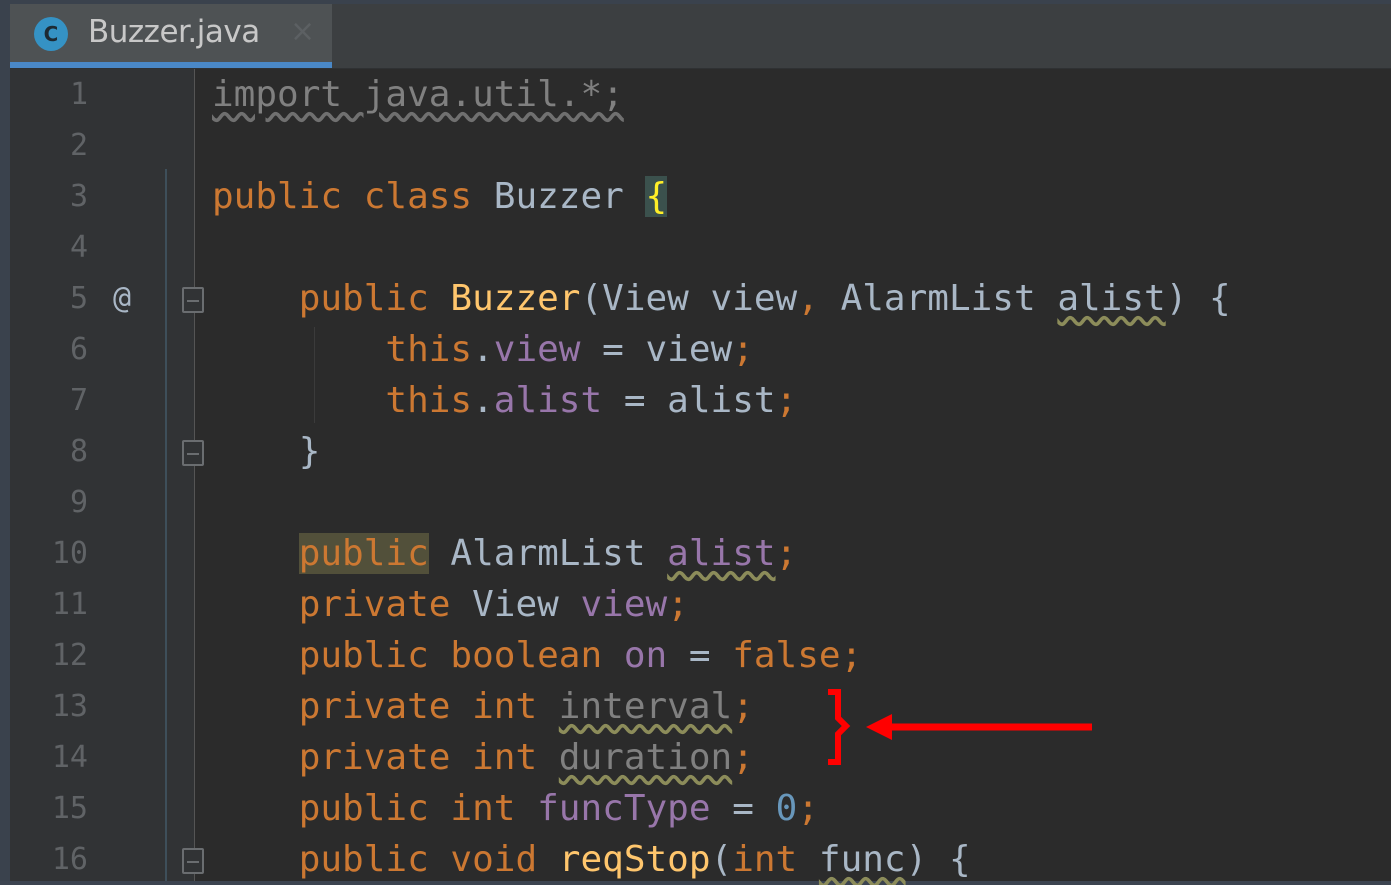 Image resolution: width=1391 pixels, height=885 pixels. Describe the element at coordinates (418, 94) in the screenshot. I see `code-line-1: import java.util.*;` at that location.